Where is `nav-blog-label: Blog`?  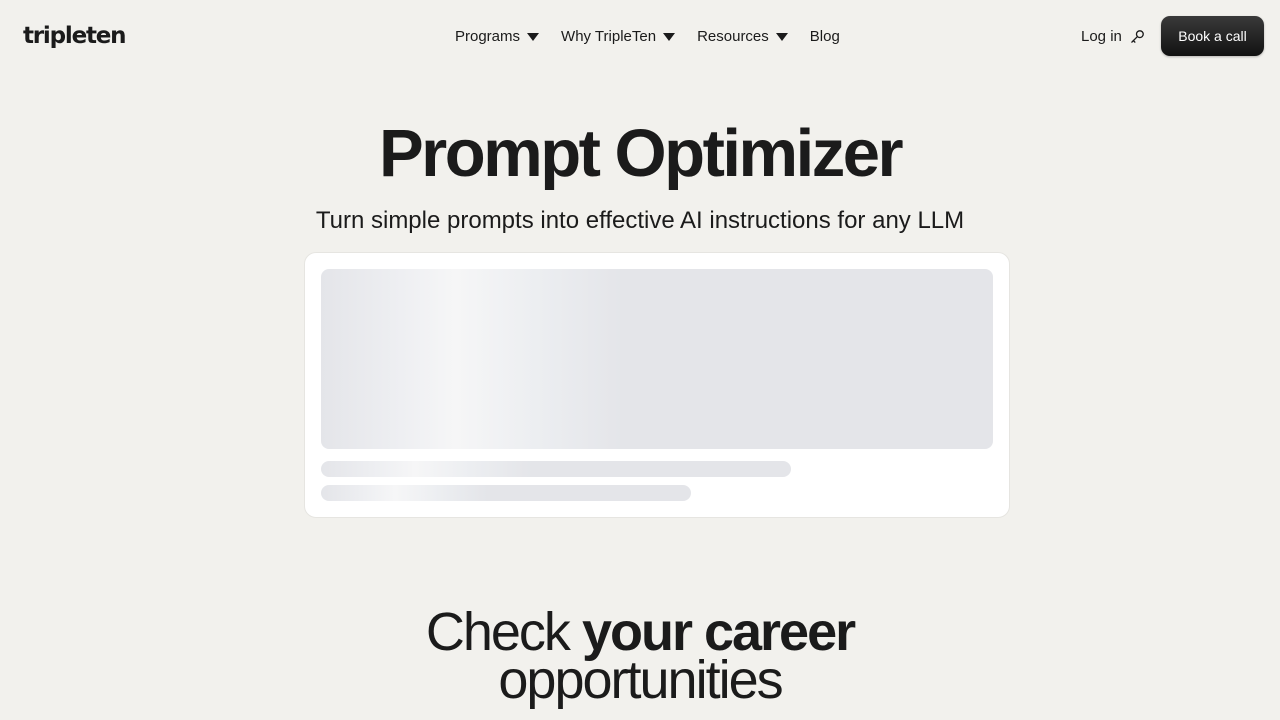 nav-blog-label: Blog is located at coordinates (824, 36).